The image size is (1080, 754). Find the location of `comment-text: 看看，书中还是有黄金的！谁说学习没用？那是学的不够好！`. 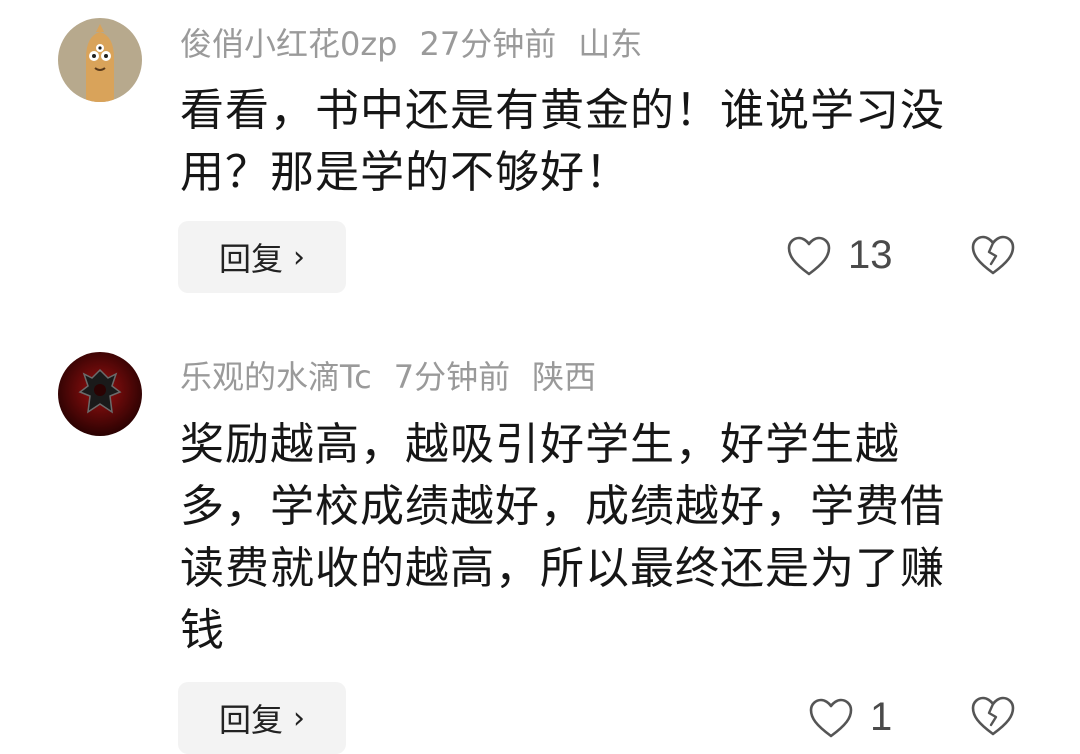

comment-text: 看看，书中还是有黄金的！谁说学习没用？那是学的不够好！ is located at coordinates (562, 141).